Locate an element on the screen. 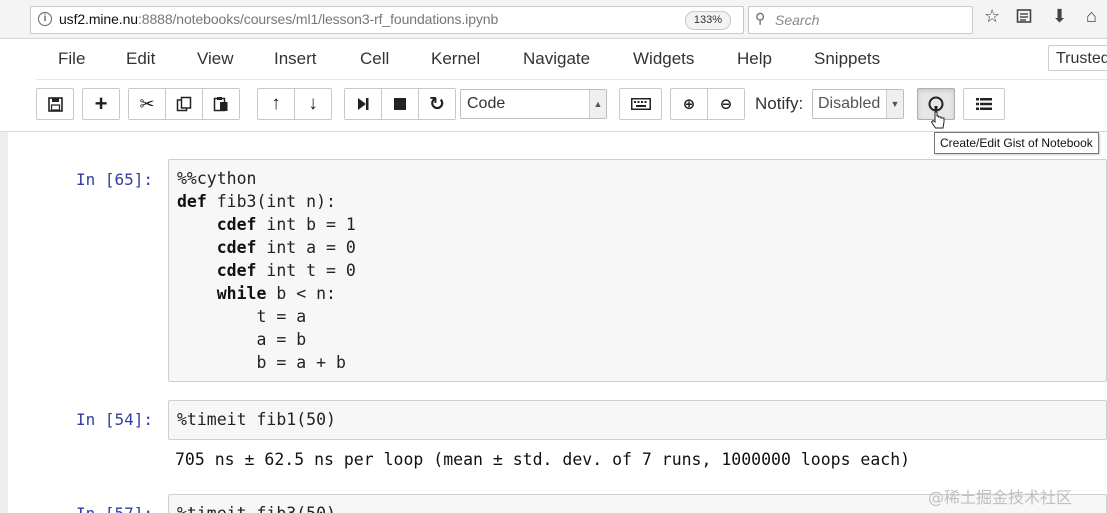 The width and height of the screenshot is (1107, 513). zoom-in-icon: ⊕ is located at coordinates (689, 104).